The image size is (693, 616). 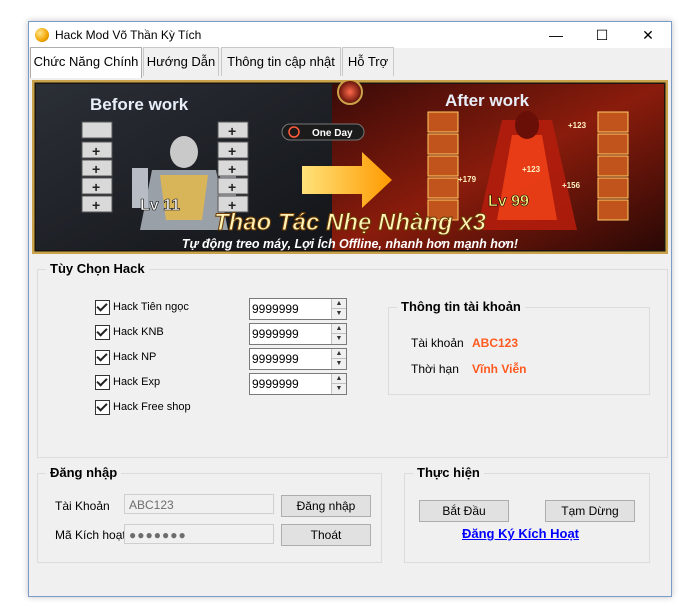 I want to click on hack-free-shop-checkbox, so click(x=102, y=407).